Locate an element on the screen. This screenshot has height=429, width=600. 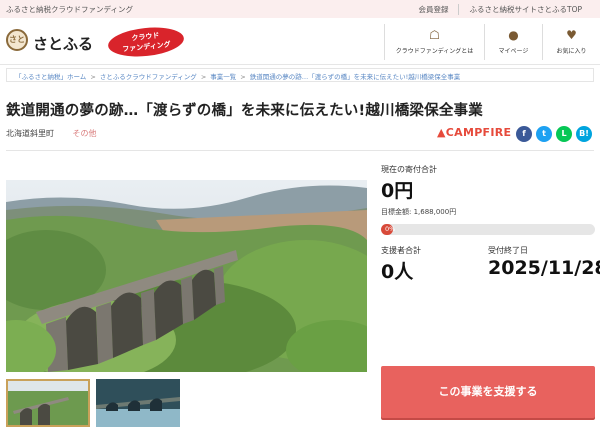
site-label: ふるさと納税クラウドファンディング is located at coordinates (69, 9).